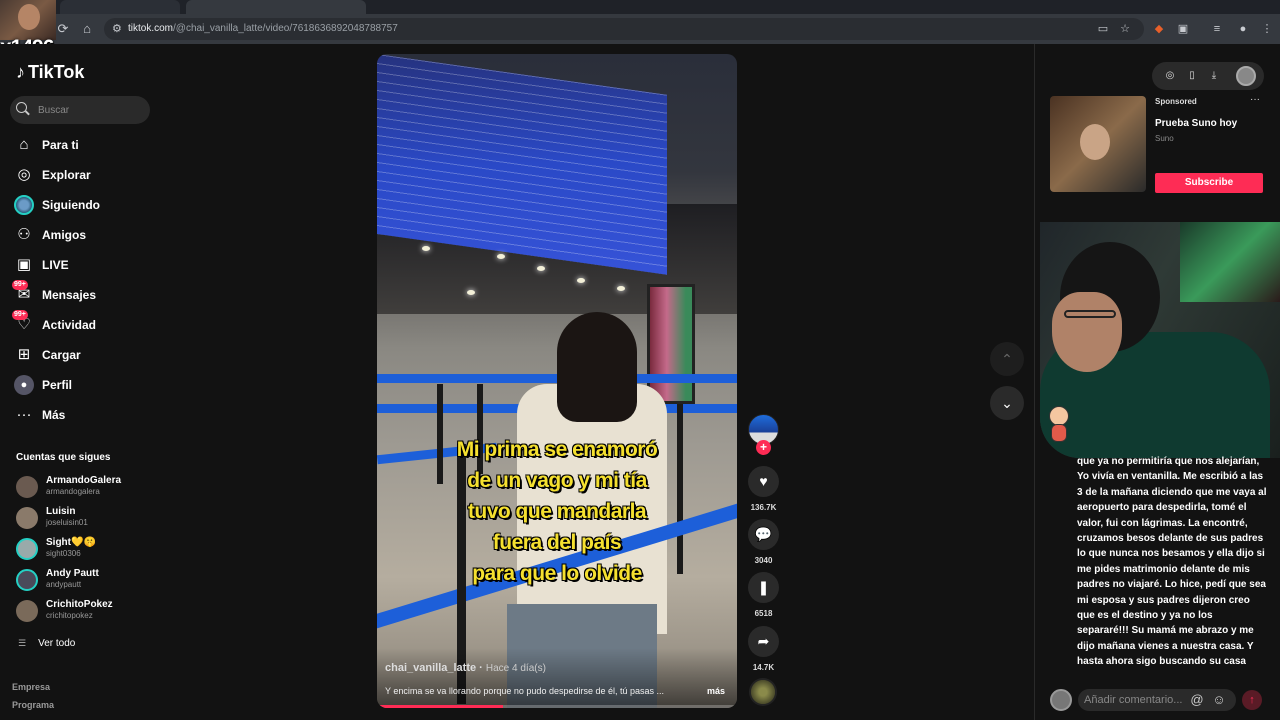  I want to click on video-scene-person-hair, so click(597, 367).